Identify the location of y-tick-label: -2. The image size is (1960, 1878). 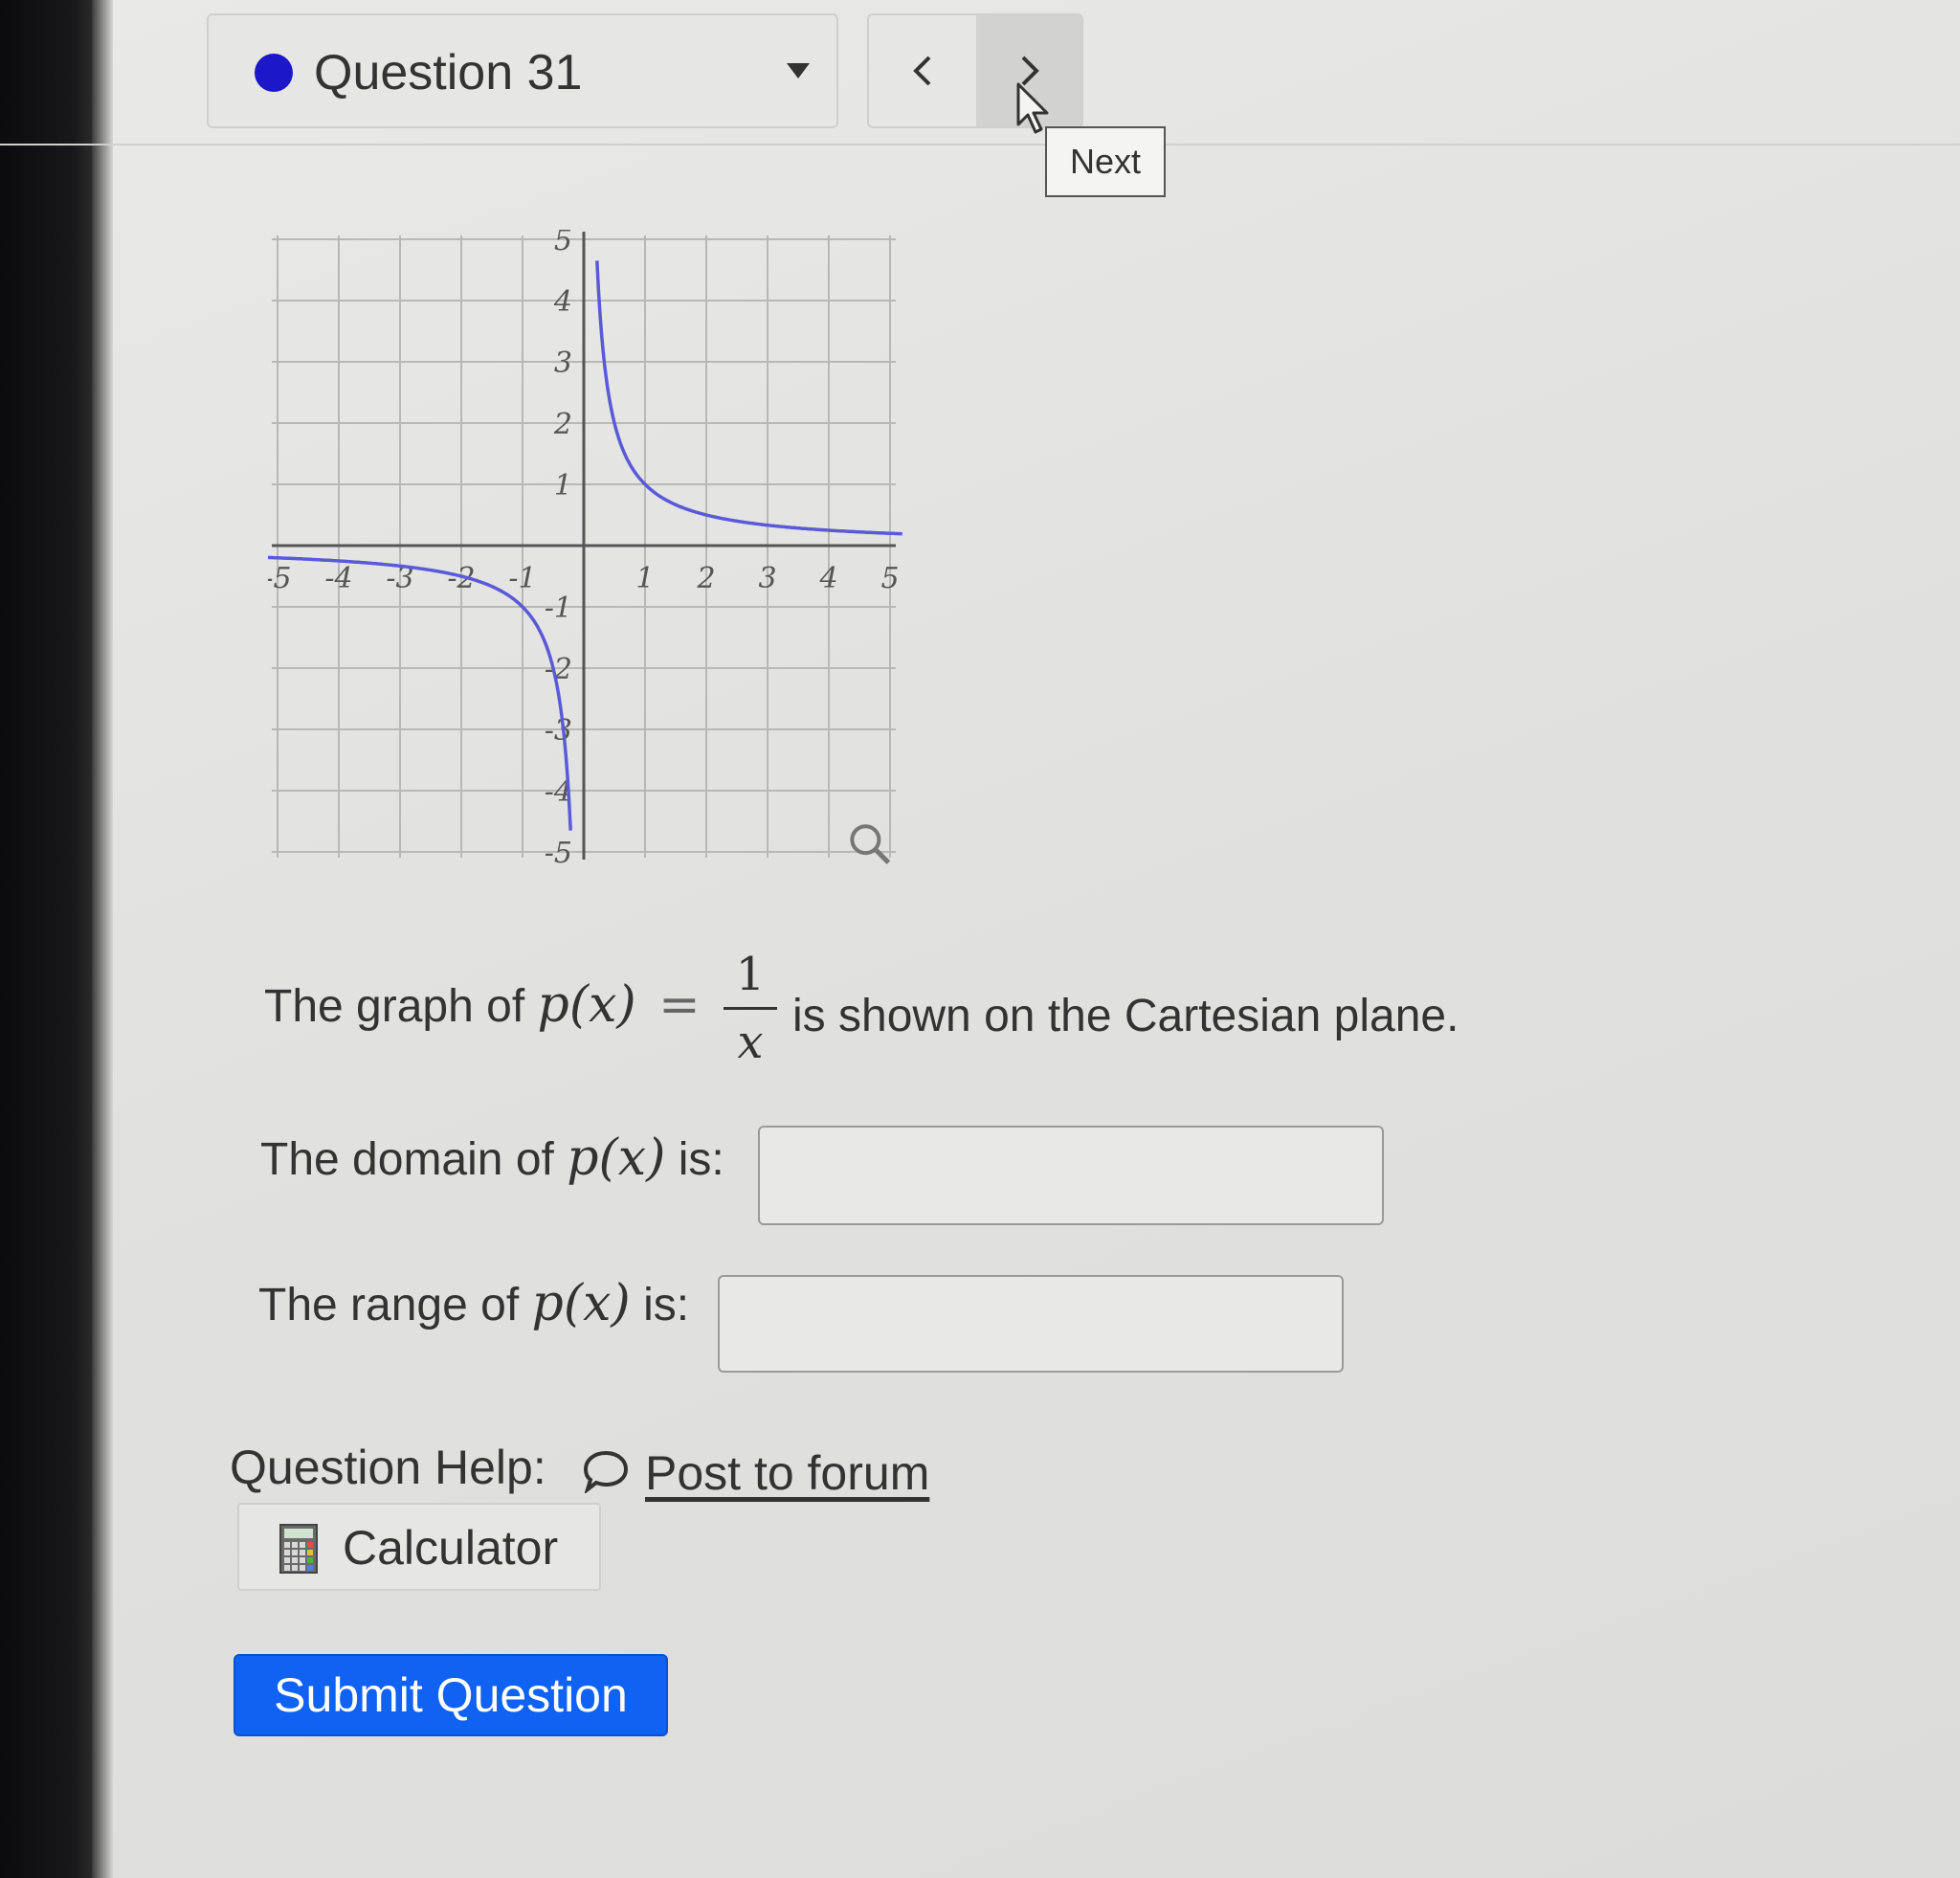
(558, 669).